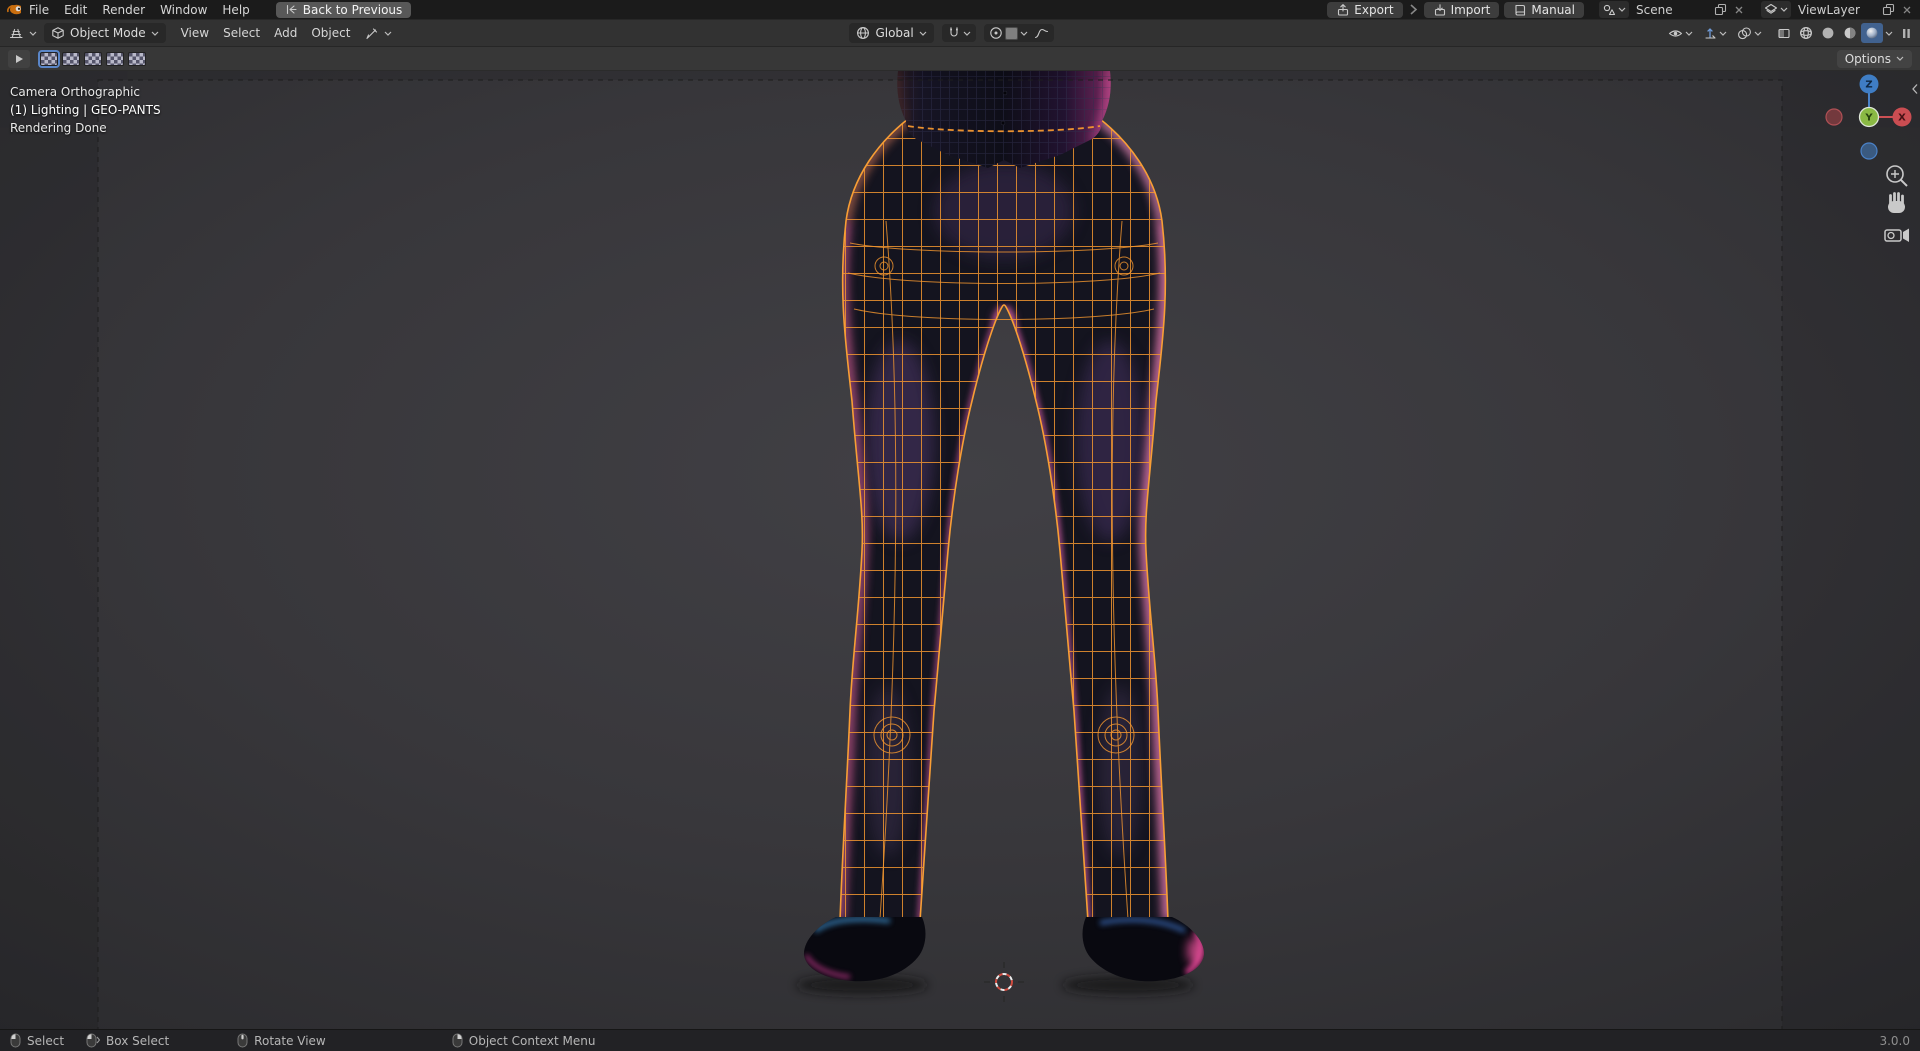  I want to click on menu-select: Select, so click(241, 33).